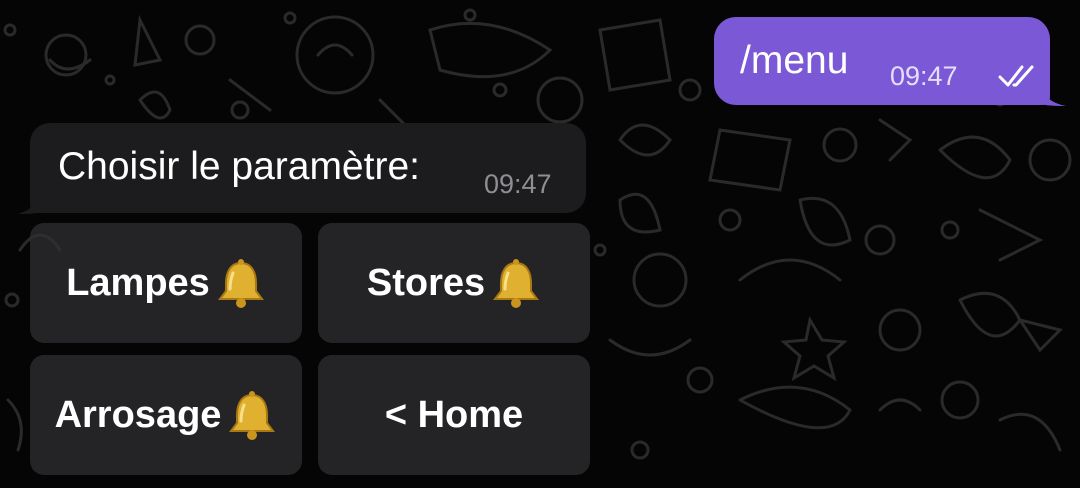 This screenshot has width=1080, height=488. Describe the element at coordinates (239, 166) in the screenshot. I see `incoming-message-text: Choisir le paramètre:` at that location.